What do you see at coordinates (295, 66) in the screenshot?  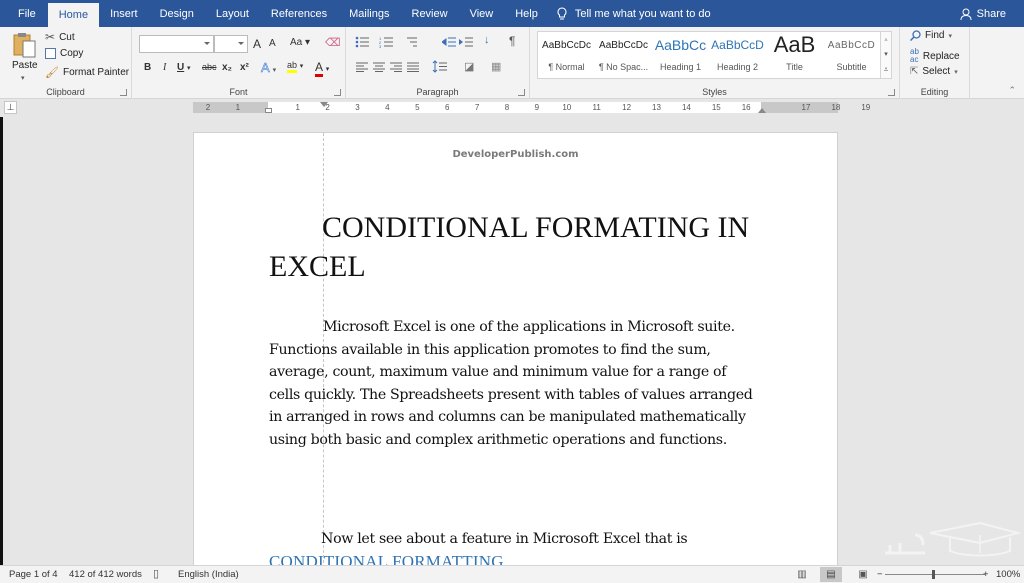 I see `highlight-button: ab ▾` at bounding box center [295, 66].